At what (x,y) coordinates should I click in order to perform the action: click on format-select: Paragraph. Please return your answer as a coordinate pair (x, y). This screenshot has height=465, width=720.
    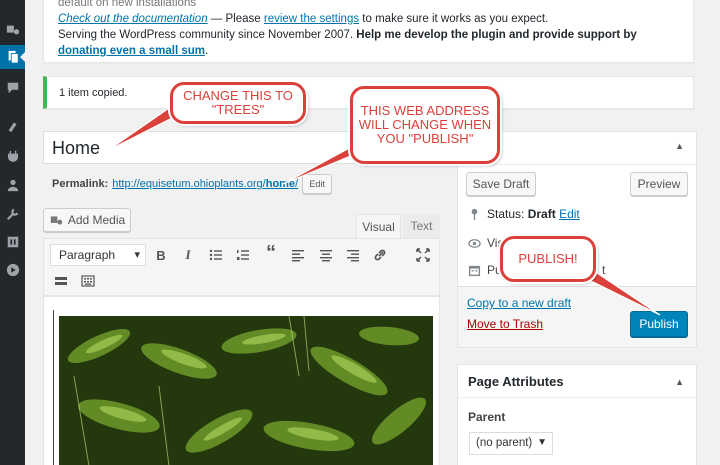
    Looking at the image, I should click on (98, 255).